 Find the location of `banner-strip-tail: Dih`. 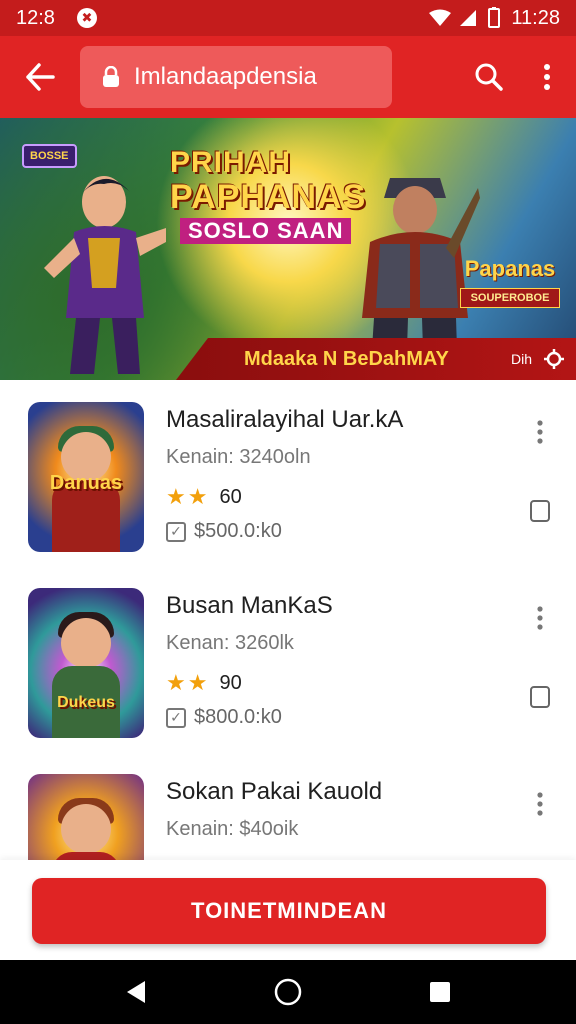

banner-strip-tail: Dih is located at coordinates (537, 359).